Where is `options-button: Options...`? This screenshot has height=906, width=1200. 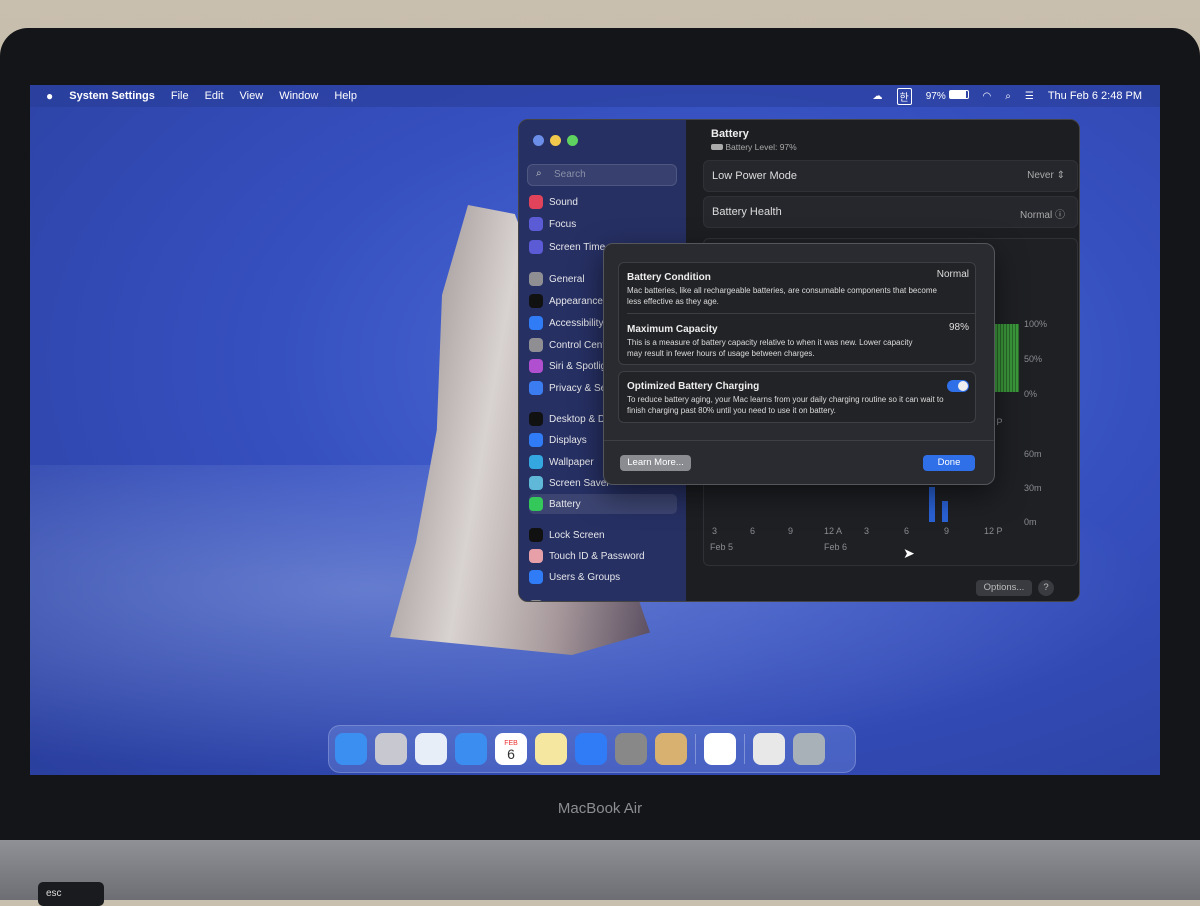
options-button: Options... is located at coordinates (1004, 588).